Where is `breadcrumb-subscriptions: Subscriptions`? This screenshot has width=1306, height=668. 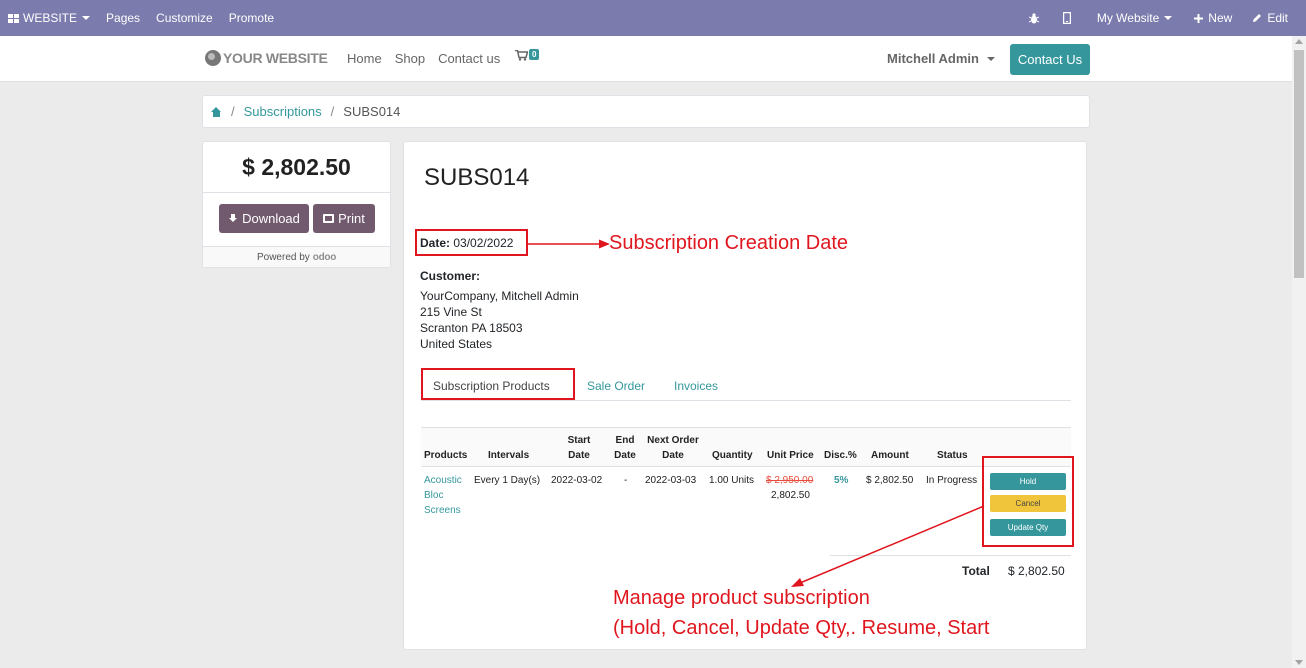
breadcrumb-subscriptions: Subscriptions is located at coordinates (283, 111).